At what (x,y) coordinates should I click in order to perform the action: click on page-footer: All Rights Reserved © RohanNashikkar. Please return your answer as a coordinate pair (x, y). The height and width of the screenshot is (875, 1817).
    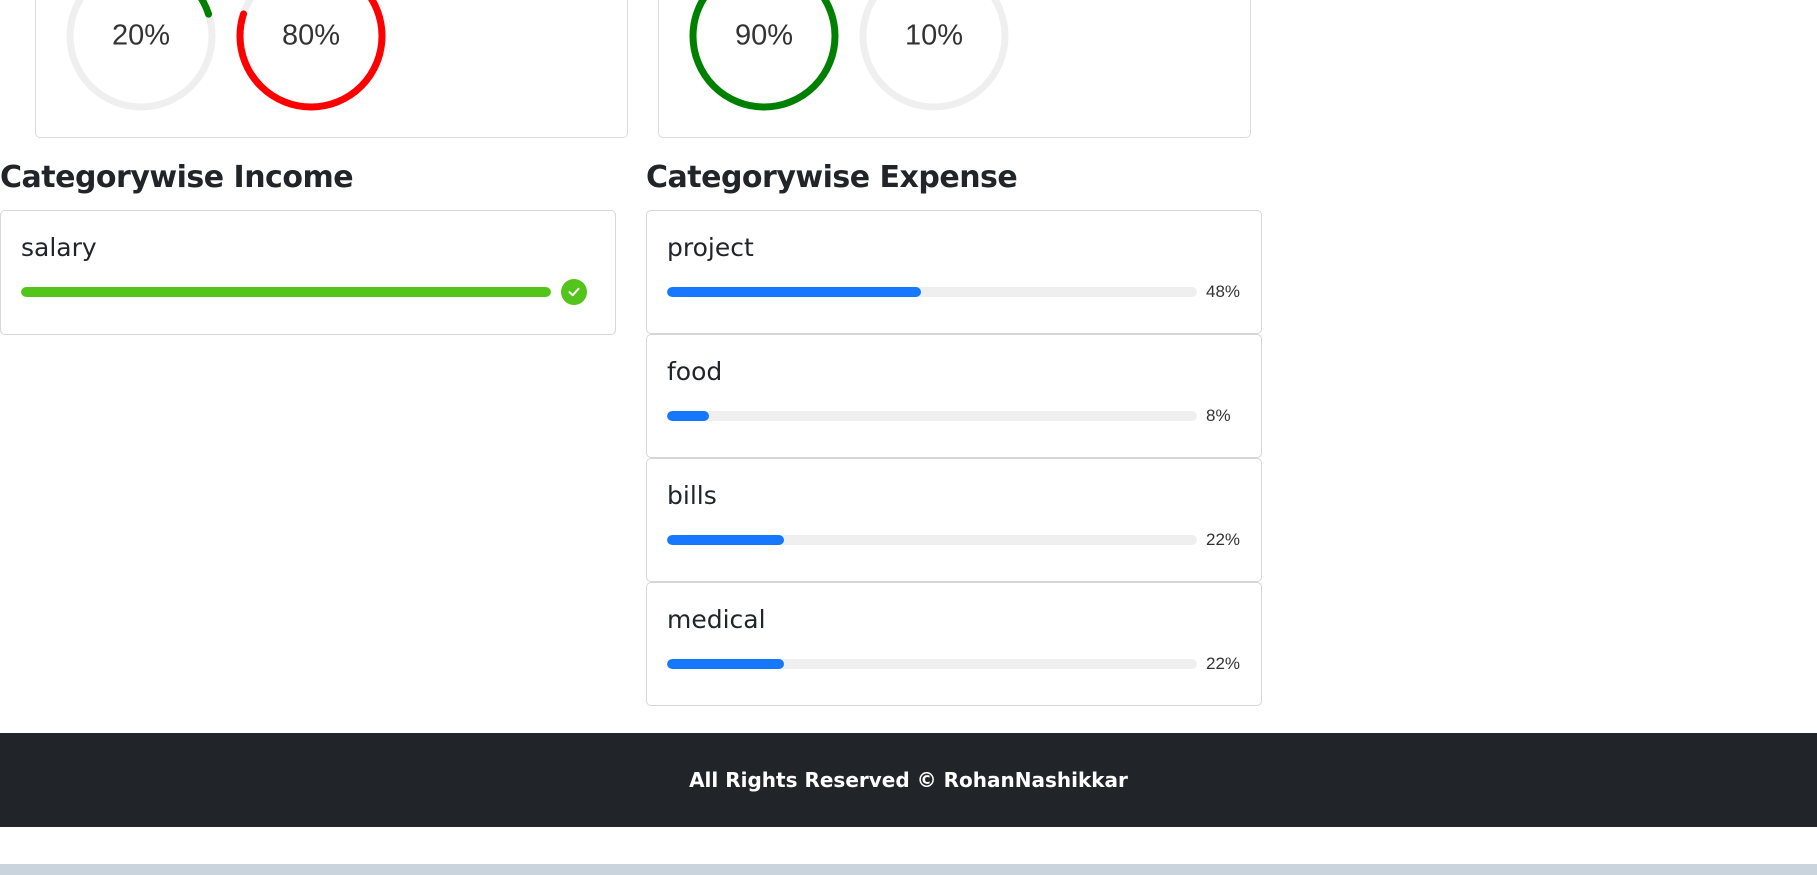
    Looking at the image, I should click on (908, 780).